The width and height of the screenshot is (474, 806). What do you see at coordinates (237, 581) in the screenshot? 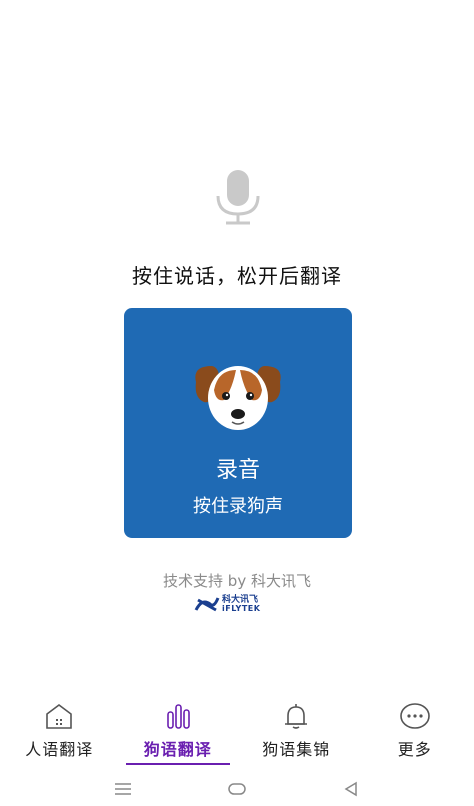
I see `powered-by-text: 技术支持 by 科大讯飞` at bounding box center [237, 581].